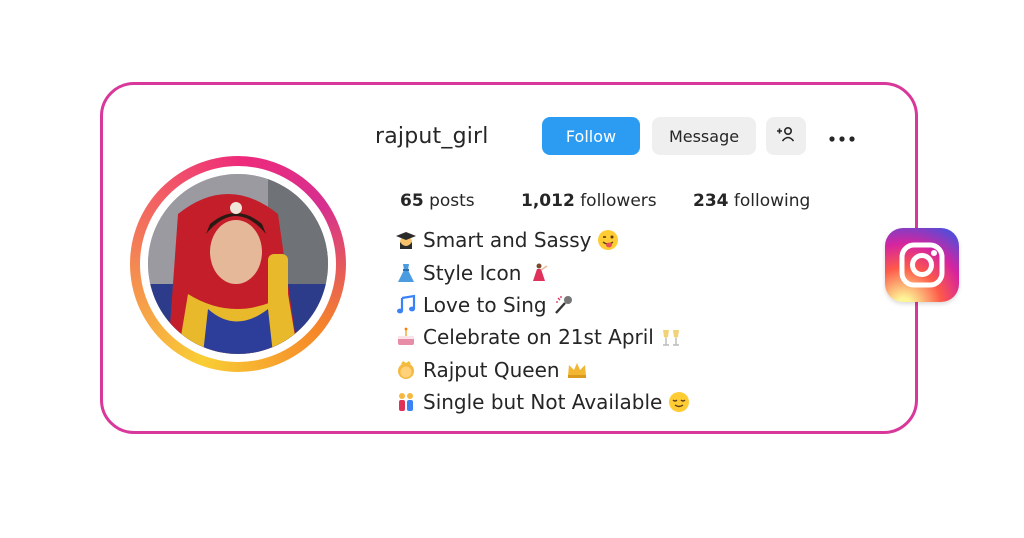 The width and height of the screenshot is (1024, 538). Describe the element at coordinates (618, 201) in the screenshot. I see `followers-label: followers` at that location.